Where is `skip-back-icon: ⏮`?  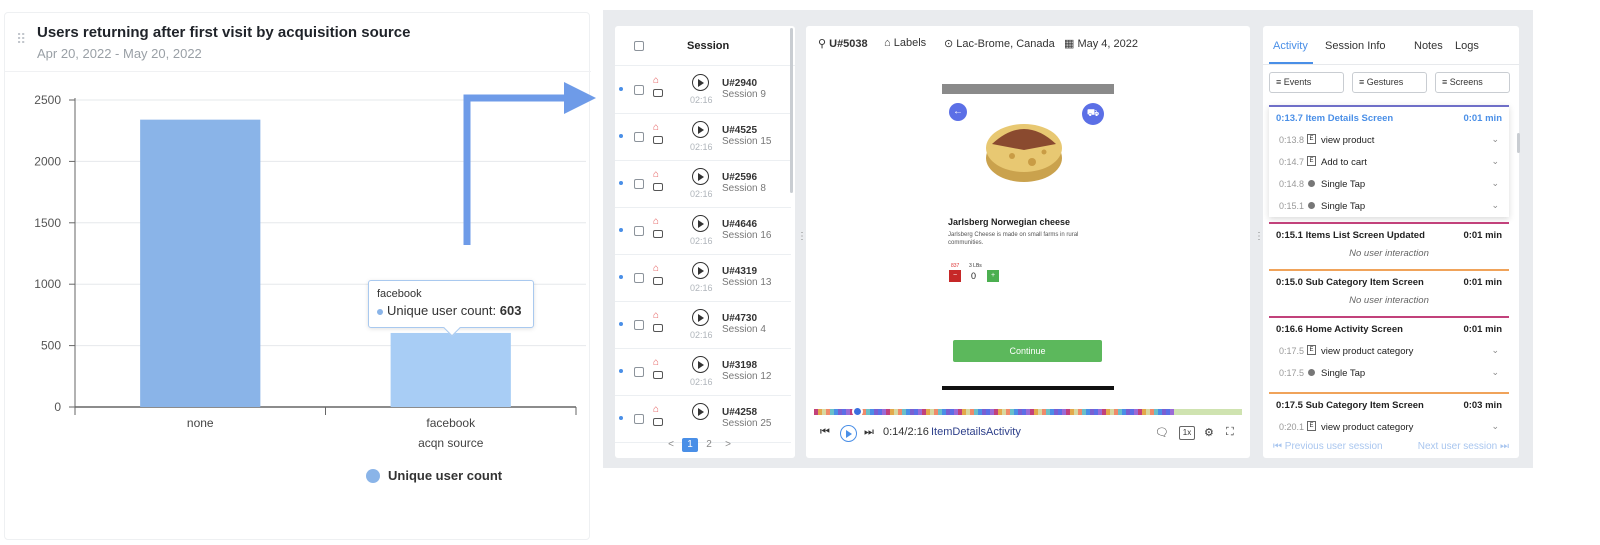 skip-back-icon: ⏮ is located at coordinates (825, 432).